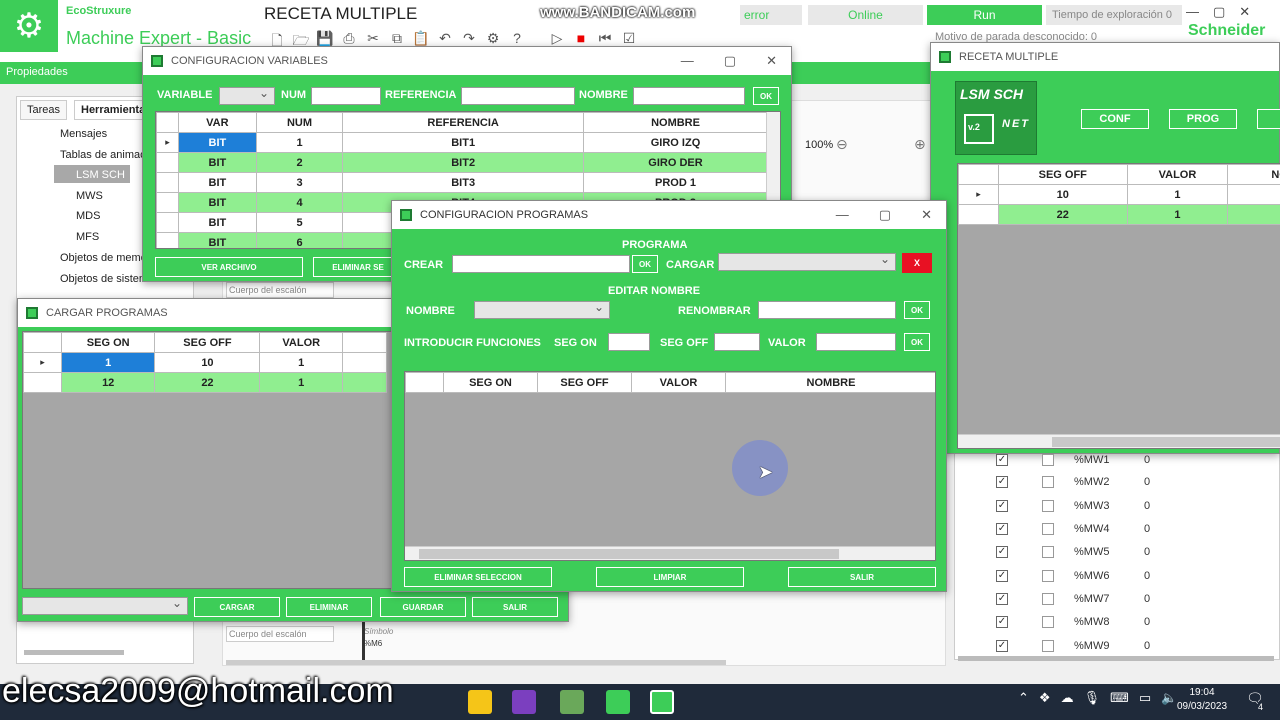 Image resolution: width=1280 pixels, height=720 pixels. Describe the element at coordinates (105, 605) in the screenshot. I see `program-select` at that location.